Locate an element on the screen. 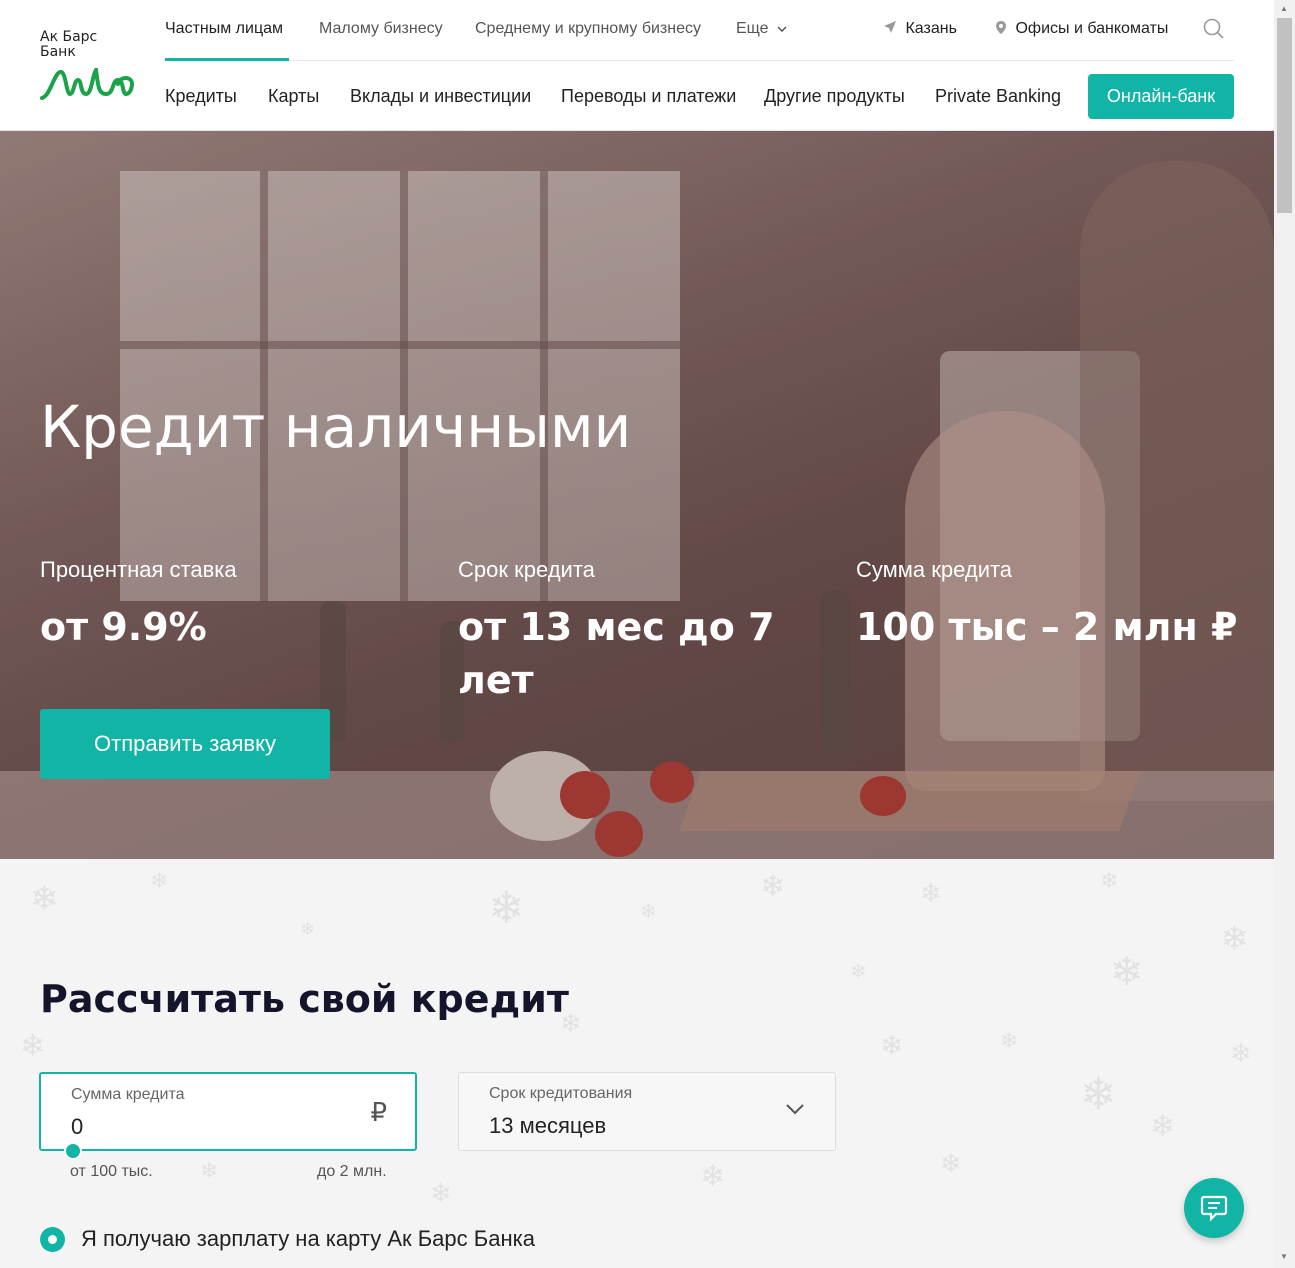 The image size is (1295, 1268). range-min-label: от 100 тыс. is located at coordinates (111, 1171).